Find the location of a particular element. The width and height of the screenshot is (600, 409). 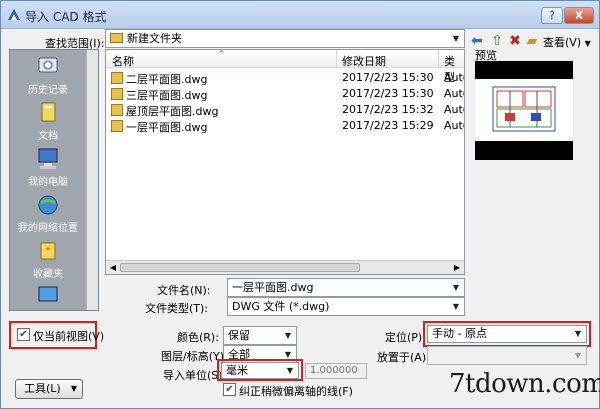

place-label: 历史记录 is located at coordinates (48, 90).